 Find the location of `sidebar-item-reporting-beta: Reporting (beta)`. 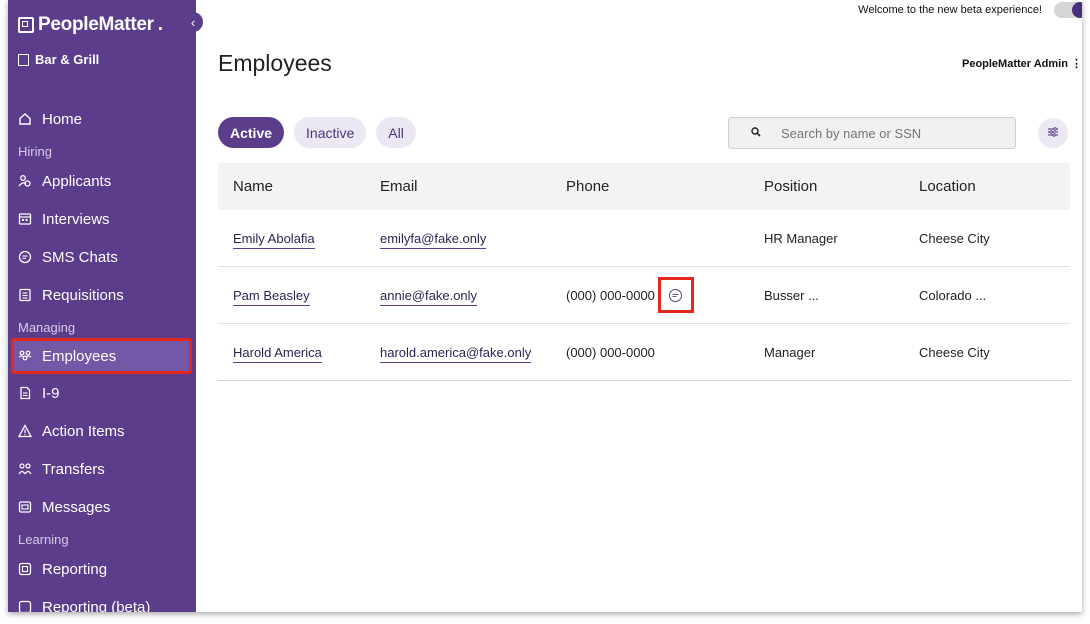

sidebar-item-reporting-beta: Reporting (beta) is located at coordinates (102, 600).